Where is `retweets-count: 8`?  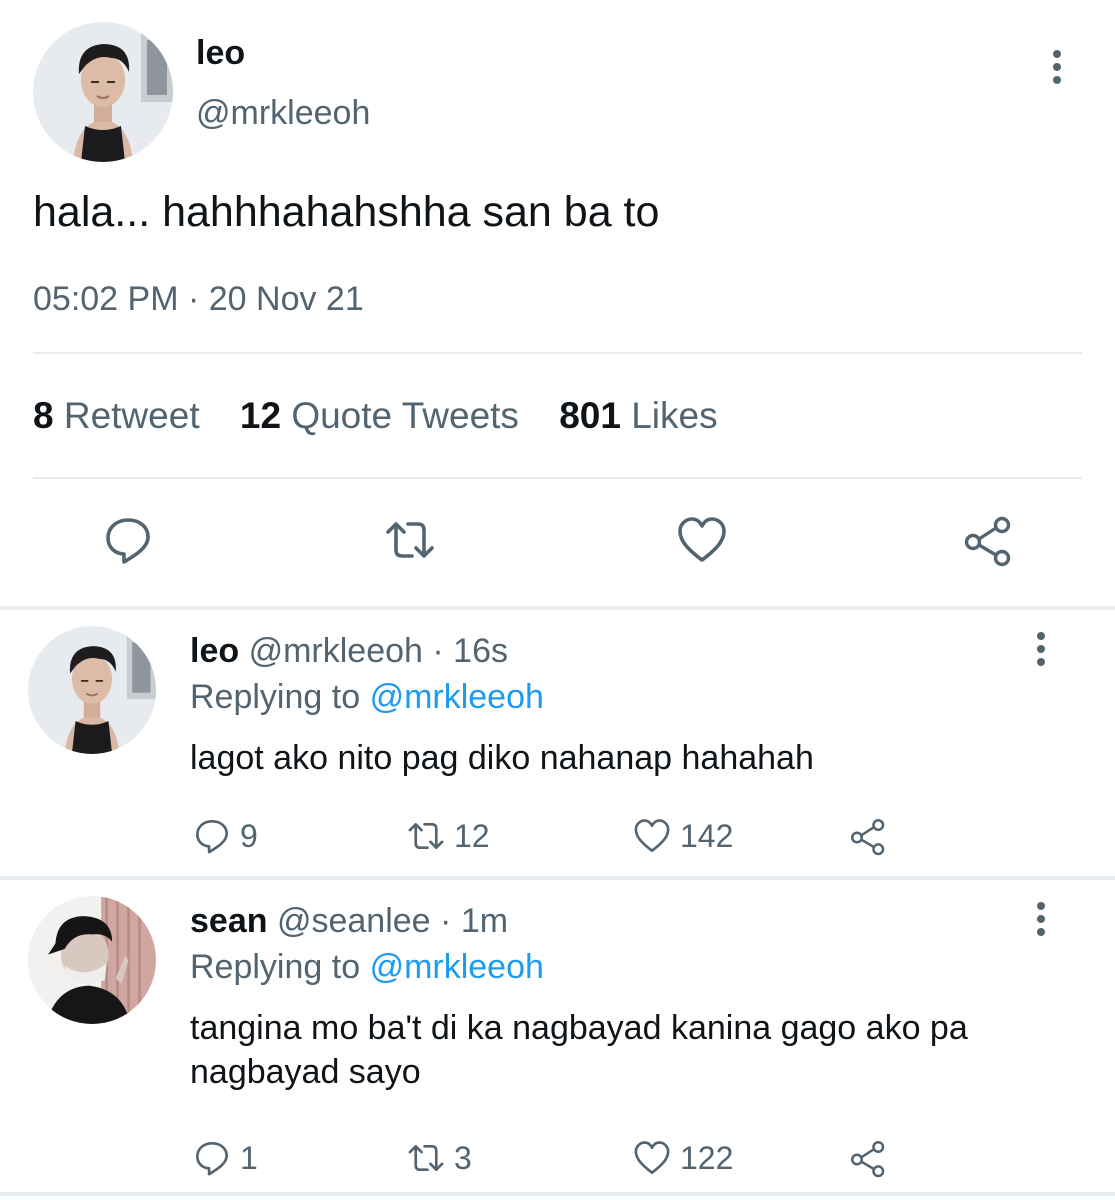 retweets-count: 8 is located at coordinates (43, 415).